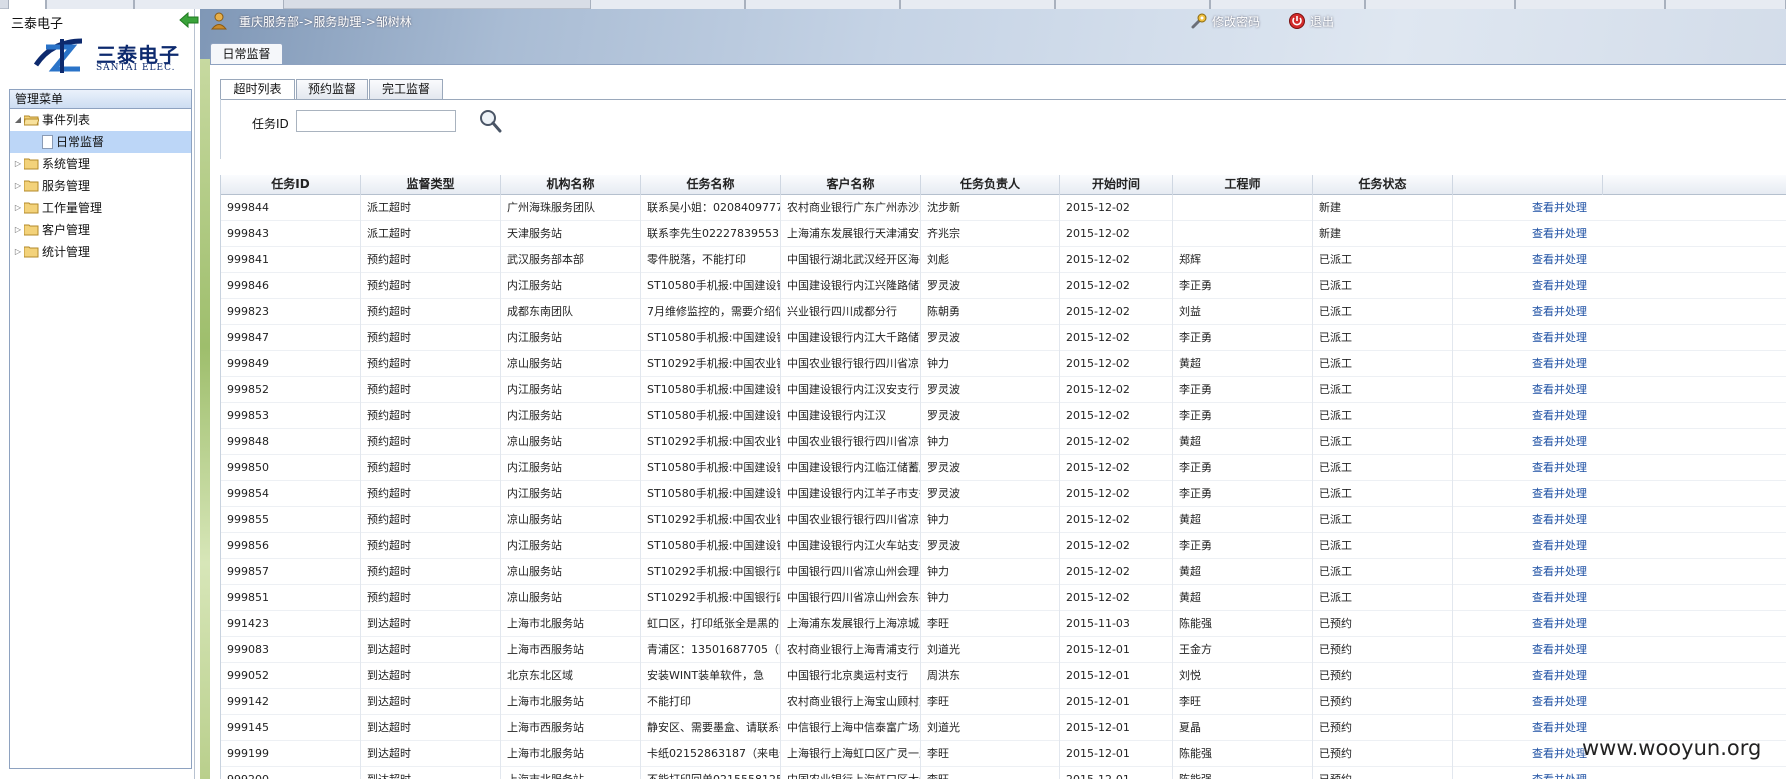  I want to click on col-start-time-header: 开始时间, so click(1116, 185).